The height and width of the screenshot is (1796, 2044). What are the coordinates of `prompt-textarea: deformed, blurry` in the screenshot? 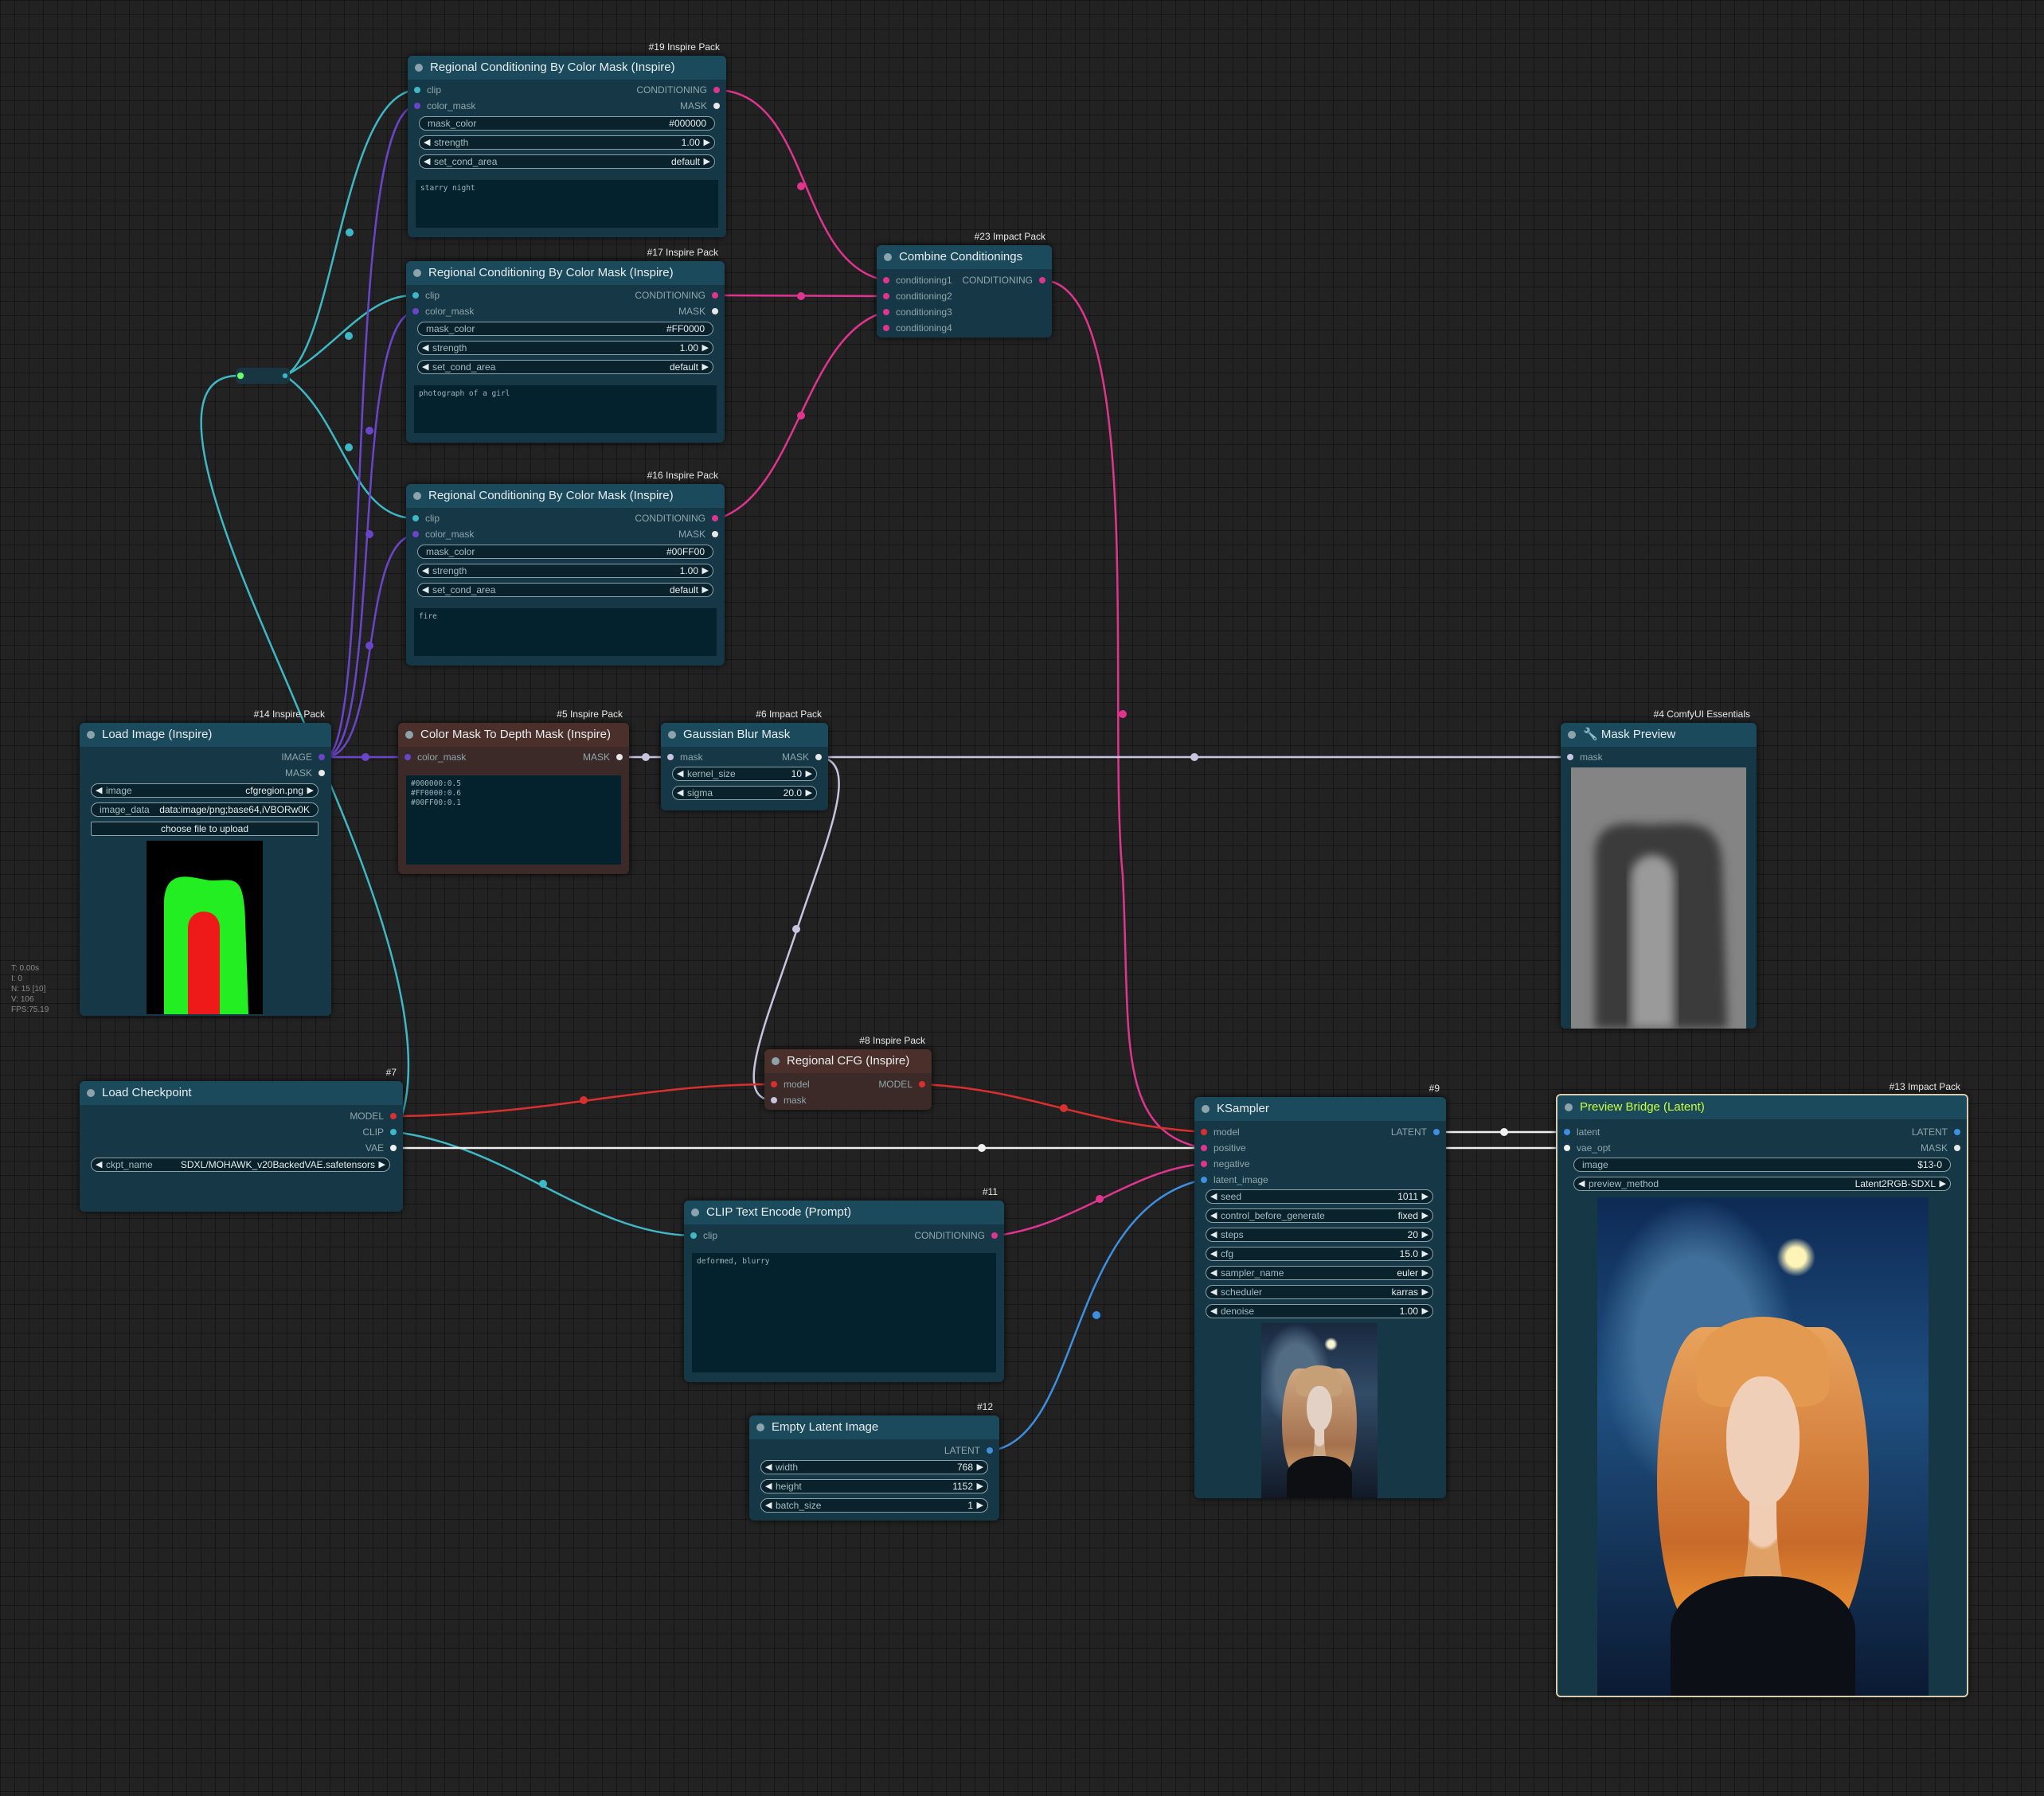 It's located at (844, 1312).